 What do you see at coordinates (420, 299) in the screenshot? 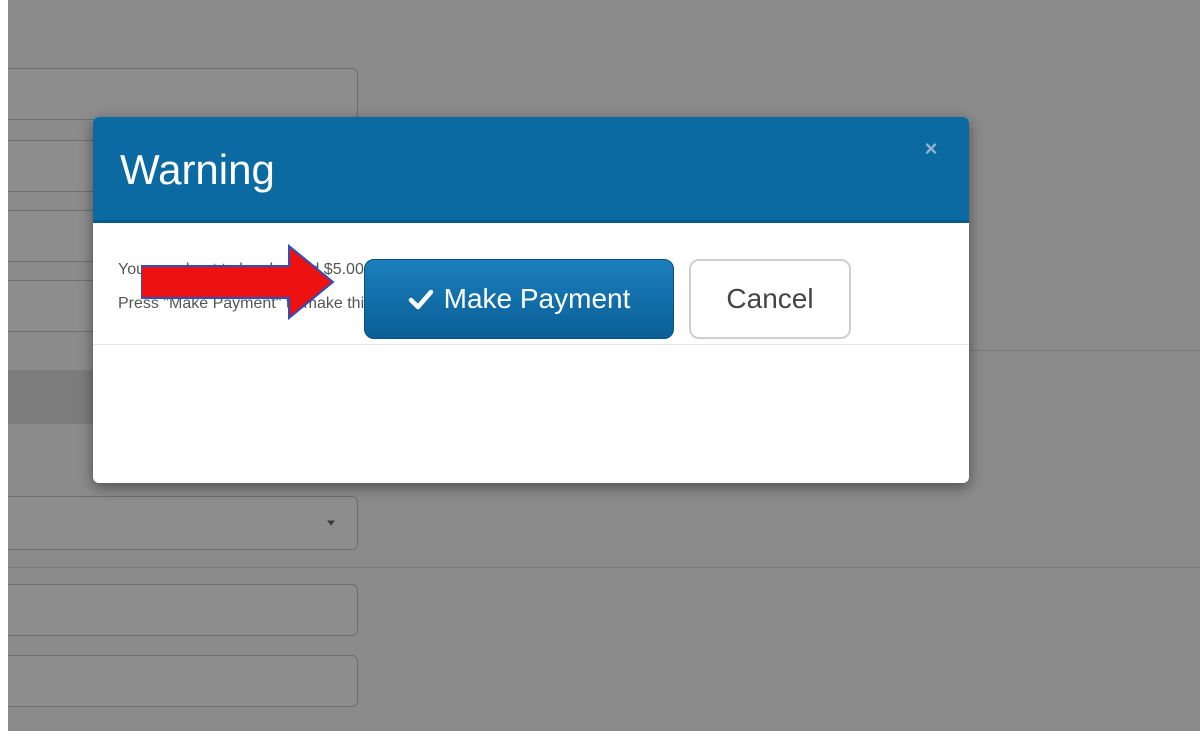
I see `check-icon` at bounding box center [420, 299].